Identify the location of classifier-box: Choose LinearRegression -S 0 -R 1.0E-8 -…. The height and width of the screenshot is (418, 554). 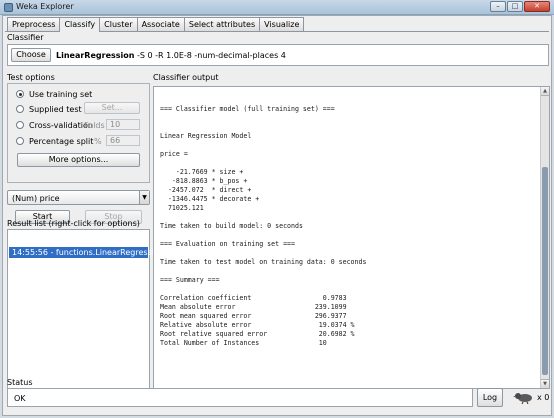
(278, 55).